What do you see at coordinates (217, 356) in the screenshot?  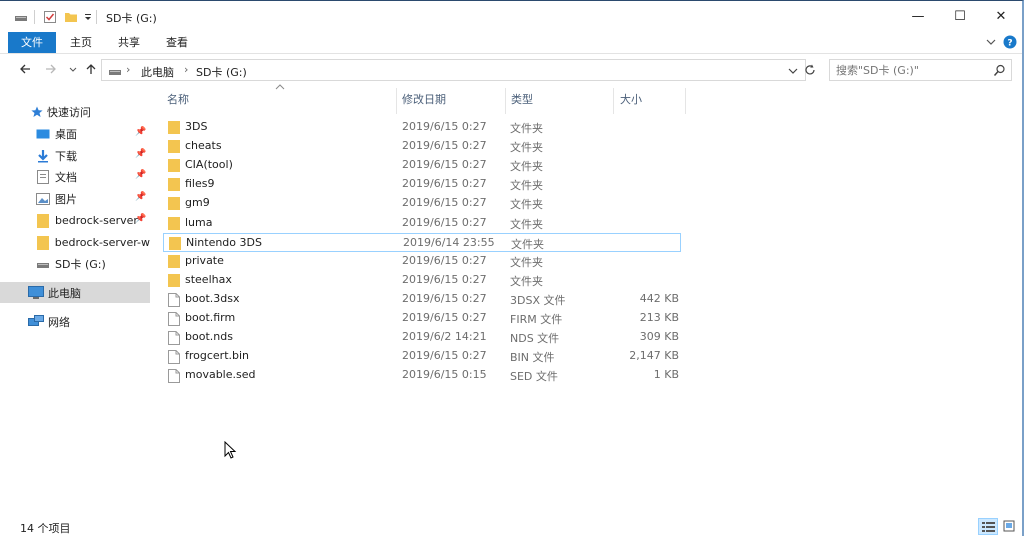 I see `file-name: frogcert.bin` at bounding box center [217, 356].